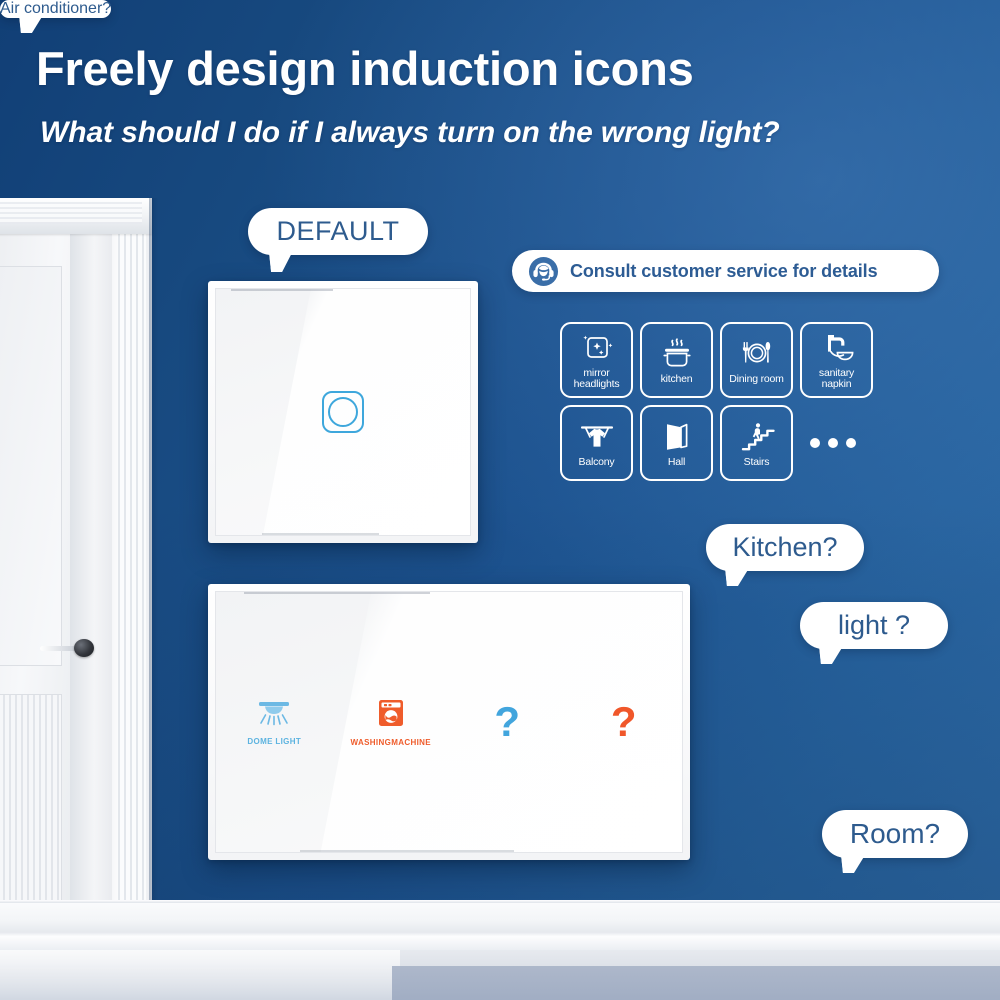 The width and height of the screenshot is (1000, 1000). Describe the element at coordinates (320, 534) in the screenshot. I see `switch-bezel-bottom` at that location.